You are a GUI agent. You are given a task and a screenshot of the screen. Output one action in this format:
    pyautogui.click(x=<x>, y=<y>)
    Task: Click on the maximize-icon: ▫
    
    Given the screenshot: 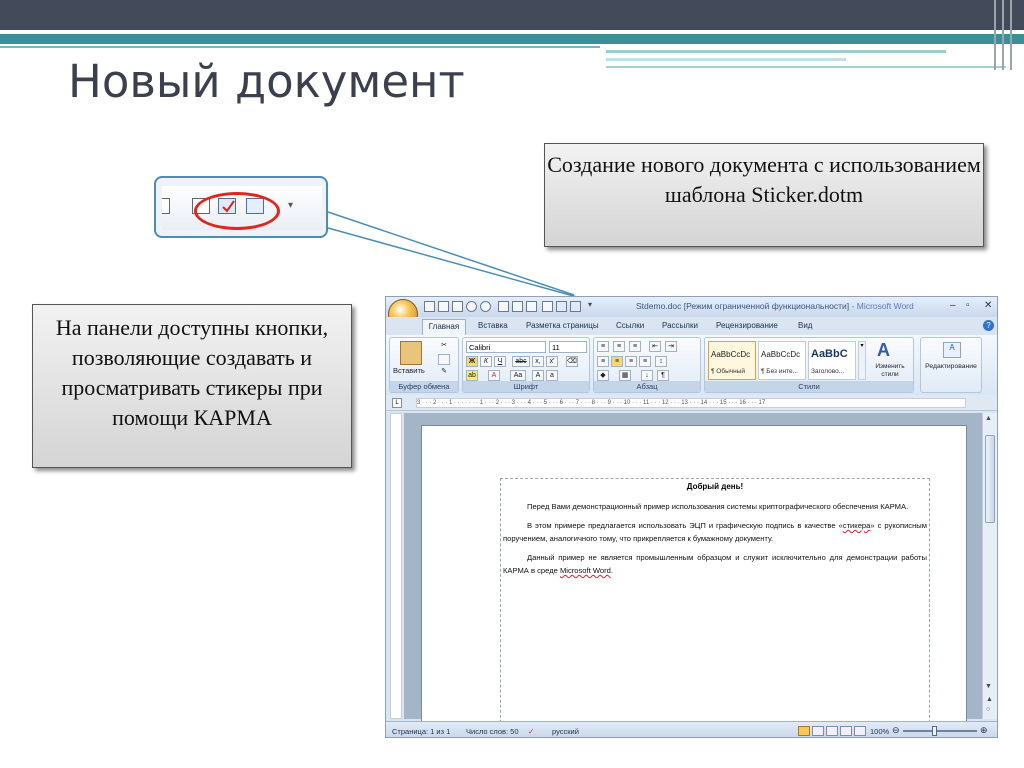 What is the action you would take?
    pyautogui.click(x=968, y=305)
    